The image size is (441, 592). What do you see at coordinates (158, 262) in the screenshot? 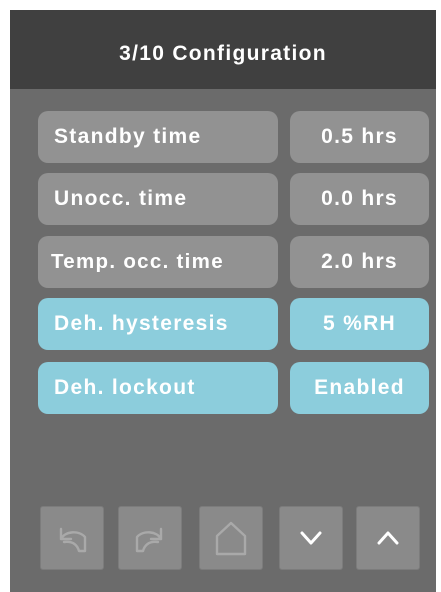
I see `setting-label-button: Temp. occ. time` at bounding box center [158, 262].